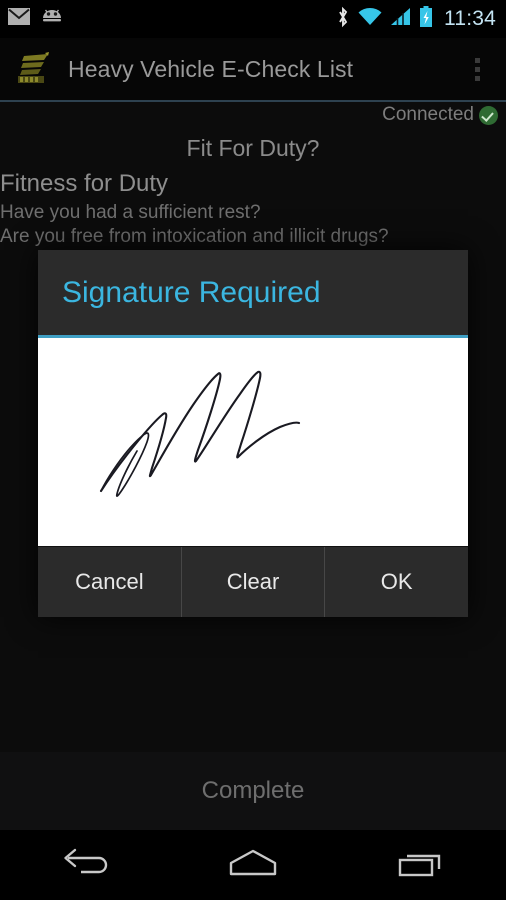 The width and height of the screenshot is (506, 900). I want to click on ok-button: OK, so click(396, 582).